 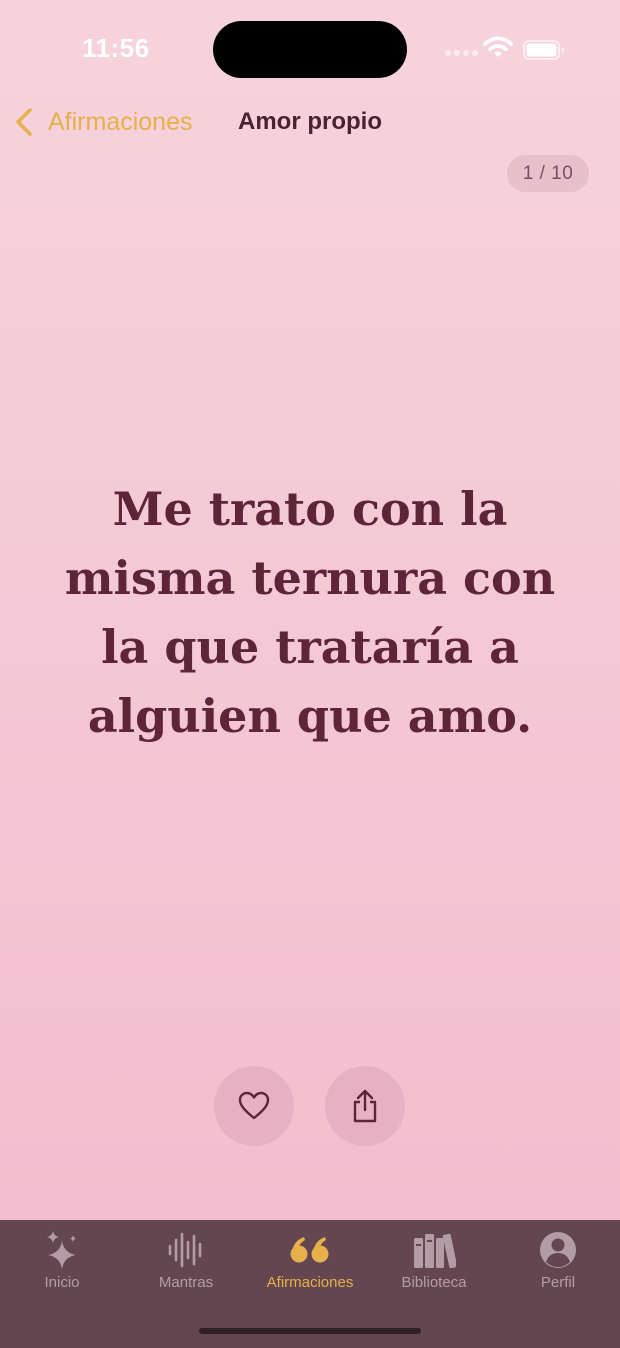 I want to click on status-time: 11:56, so click(x=116, y=48).